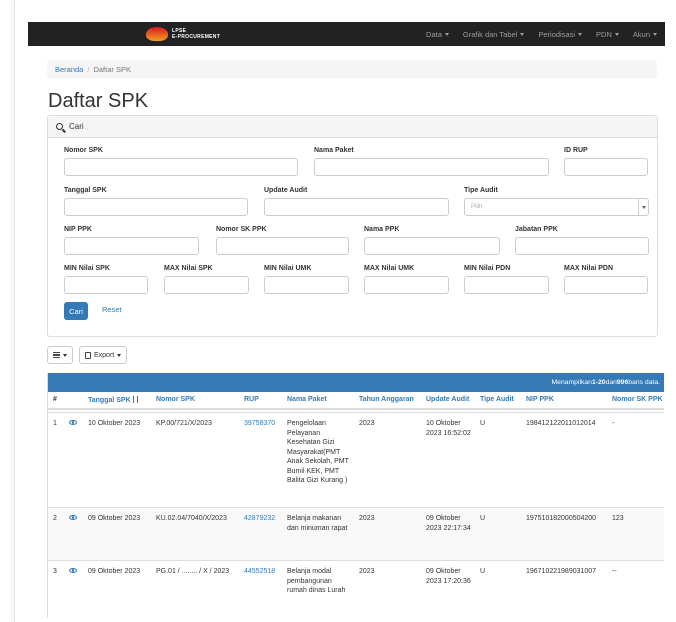 This screenshot has width=676, height=622. Describe the element at coordinates (494, 34) in the screenshot. I see `nav-grafik-tabel: Grafik dan Tabel` at that location.